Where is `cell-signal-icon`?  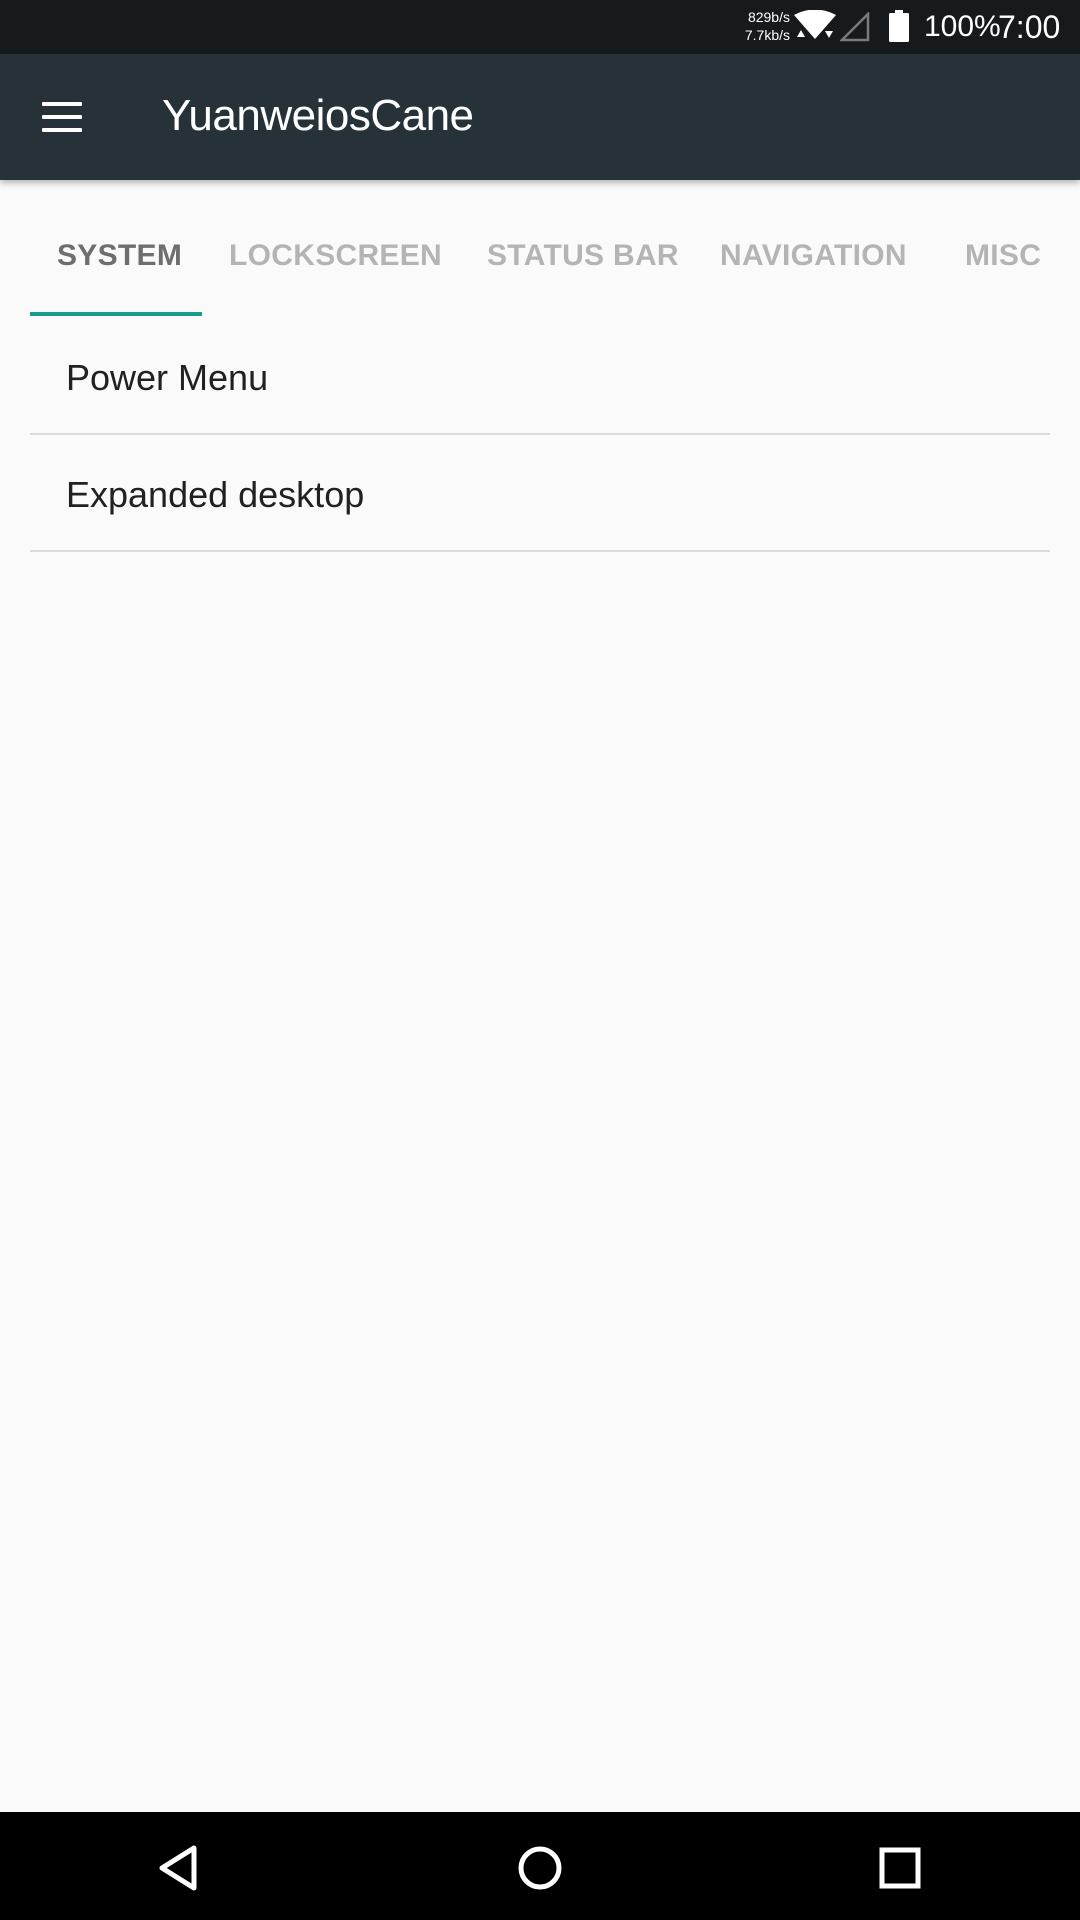
cell-signal-icon is located at coordinates (855, 27).